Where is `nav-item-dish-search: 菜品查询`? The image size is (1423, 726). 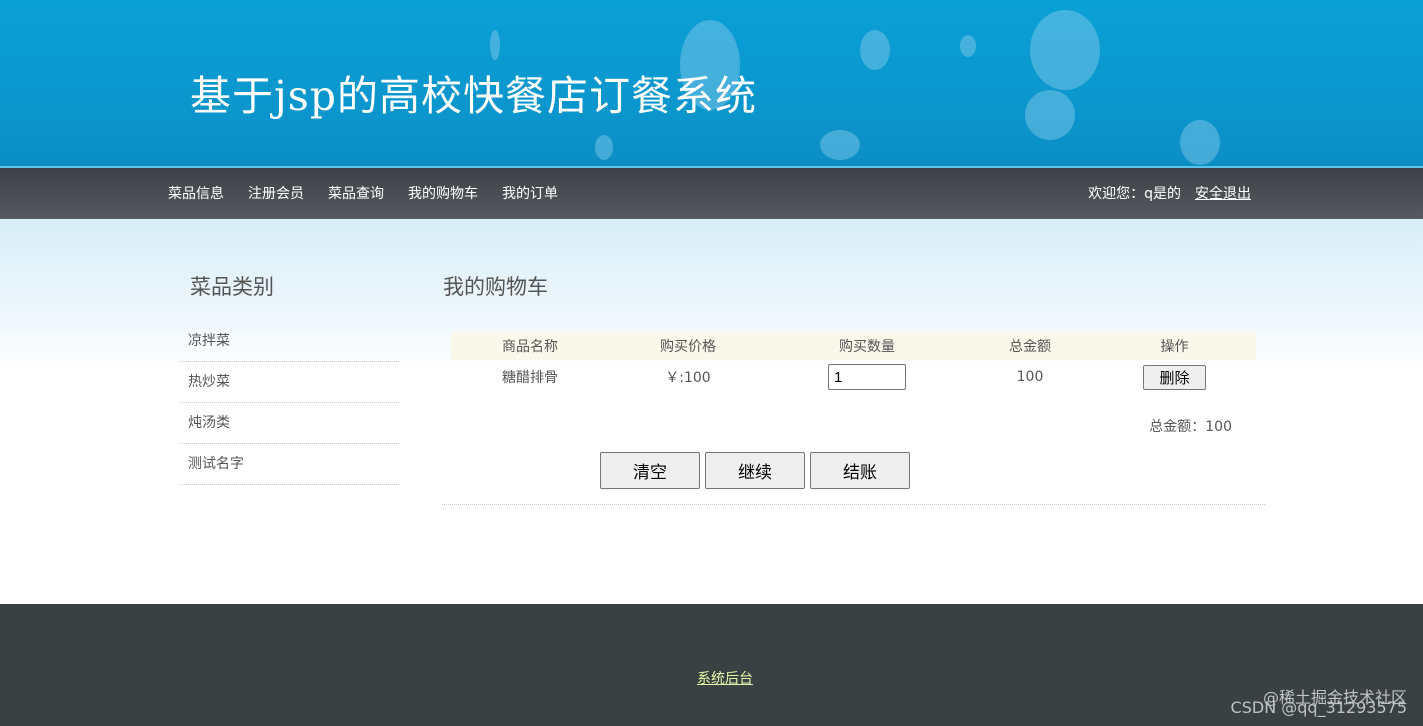 nav-item-dish-search: 菜品查询 is located at coordinates (356, 193).